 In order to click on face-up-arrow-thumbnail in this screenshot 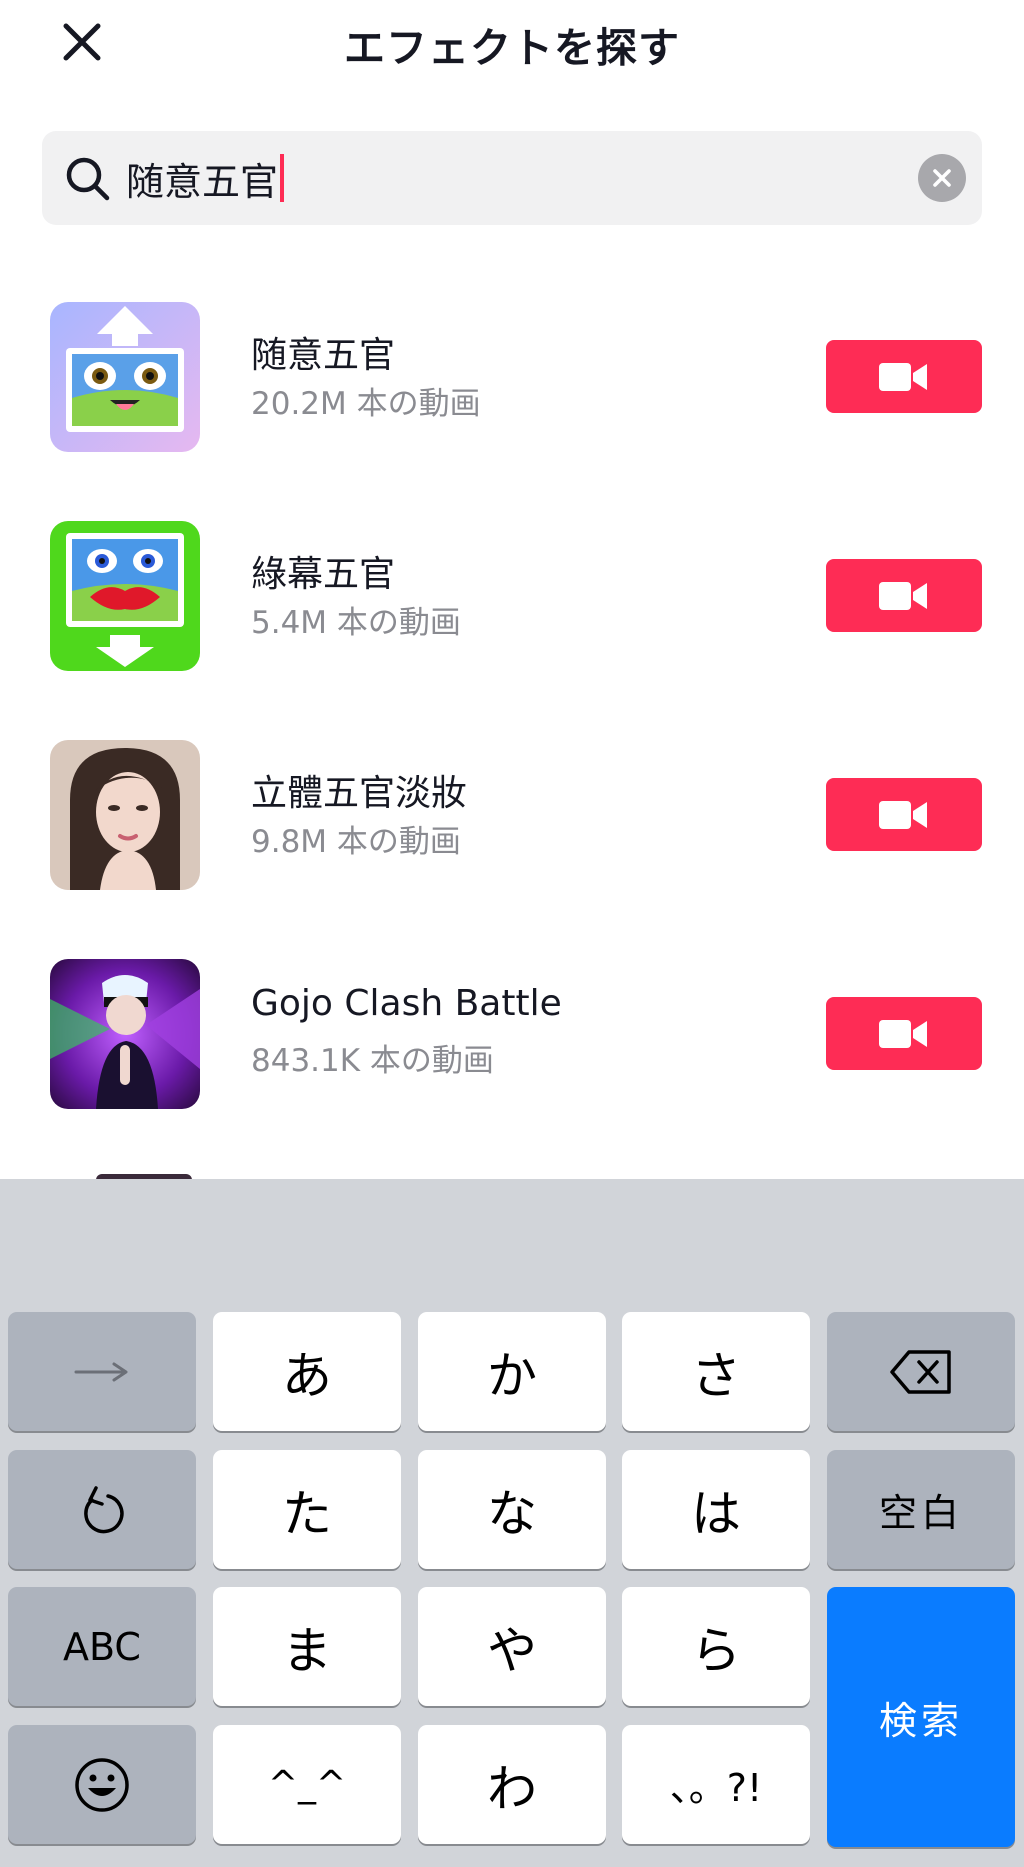, I will do `click(125, 377)`.